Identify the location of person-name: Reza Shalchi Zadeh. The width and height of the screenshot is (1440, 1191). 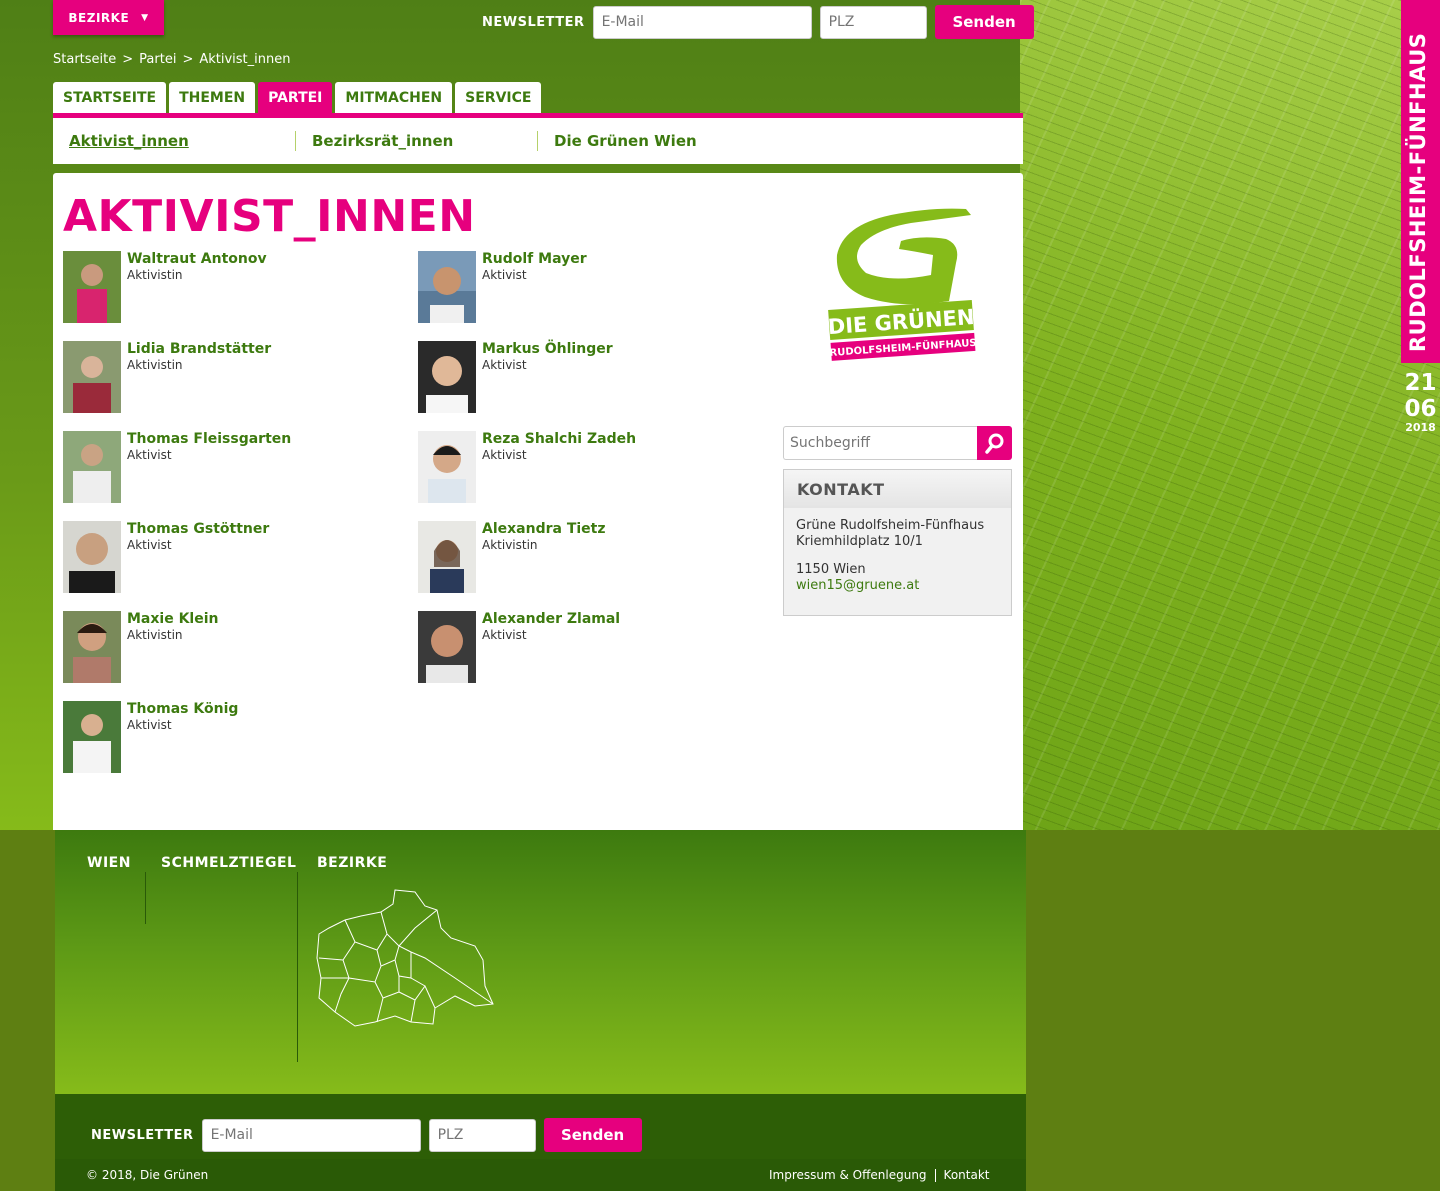
(559, 439).